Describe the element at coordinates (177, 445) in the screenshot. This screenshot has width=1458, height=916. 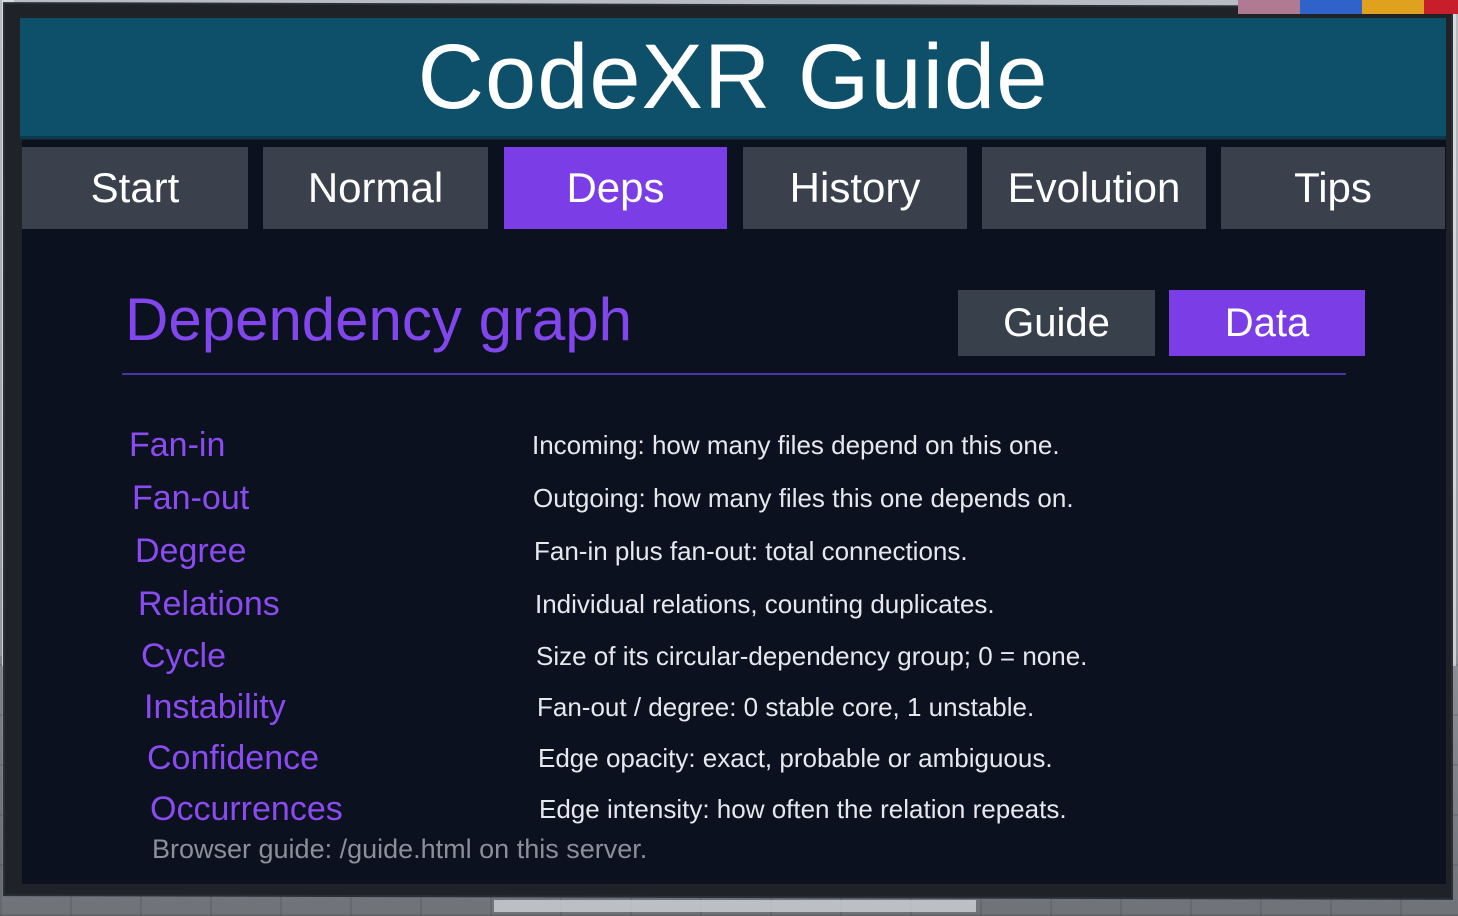
I see `metric-term-fan-in: Fan-in` at that location.